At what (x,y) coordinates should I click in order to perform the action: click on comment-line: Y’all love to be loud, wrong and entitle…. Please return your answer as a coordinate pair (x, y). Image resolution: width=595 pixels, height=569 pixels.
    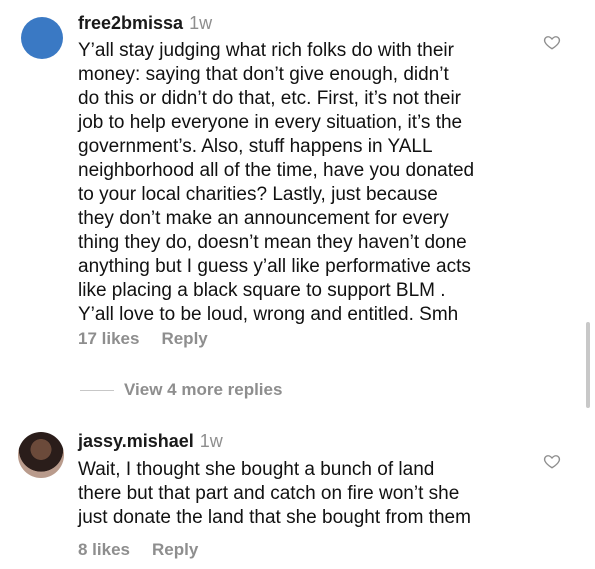
    Looking at the image, I should click on (268, 314).